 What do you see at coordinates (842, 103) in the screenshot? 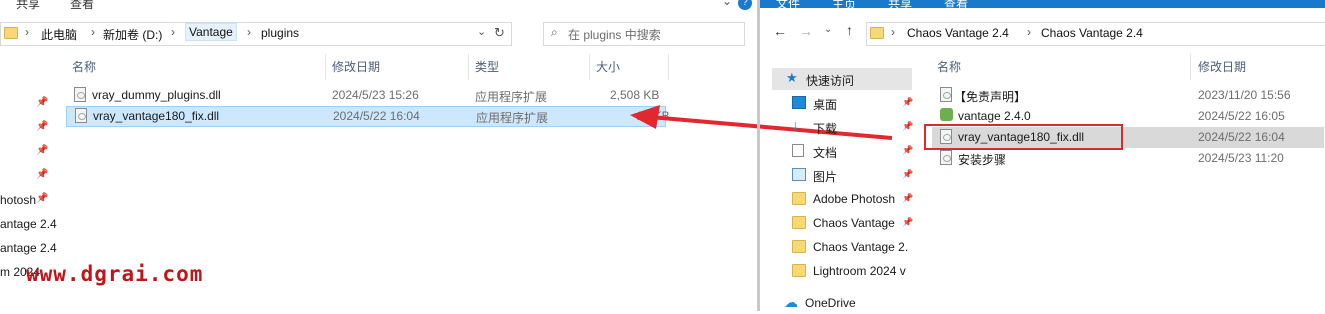
I see `nav-item-desktop: 桌面 📌` at bounding box center [842, 103].